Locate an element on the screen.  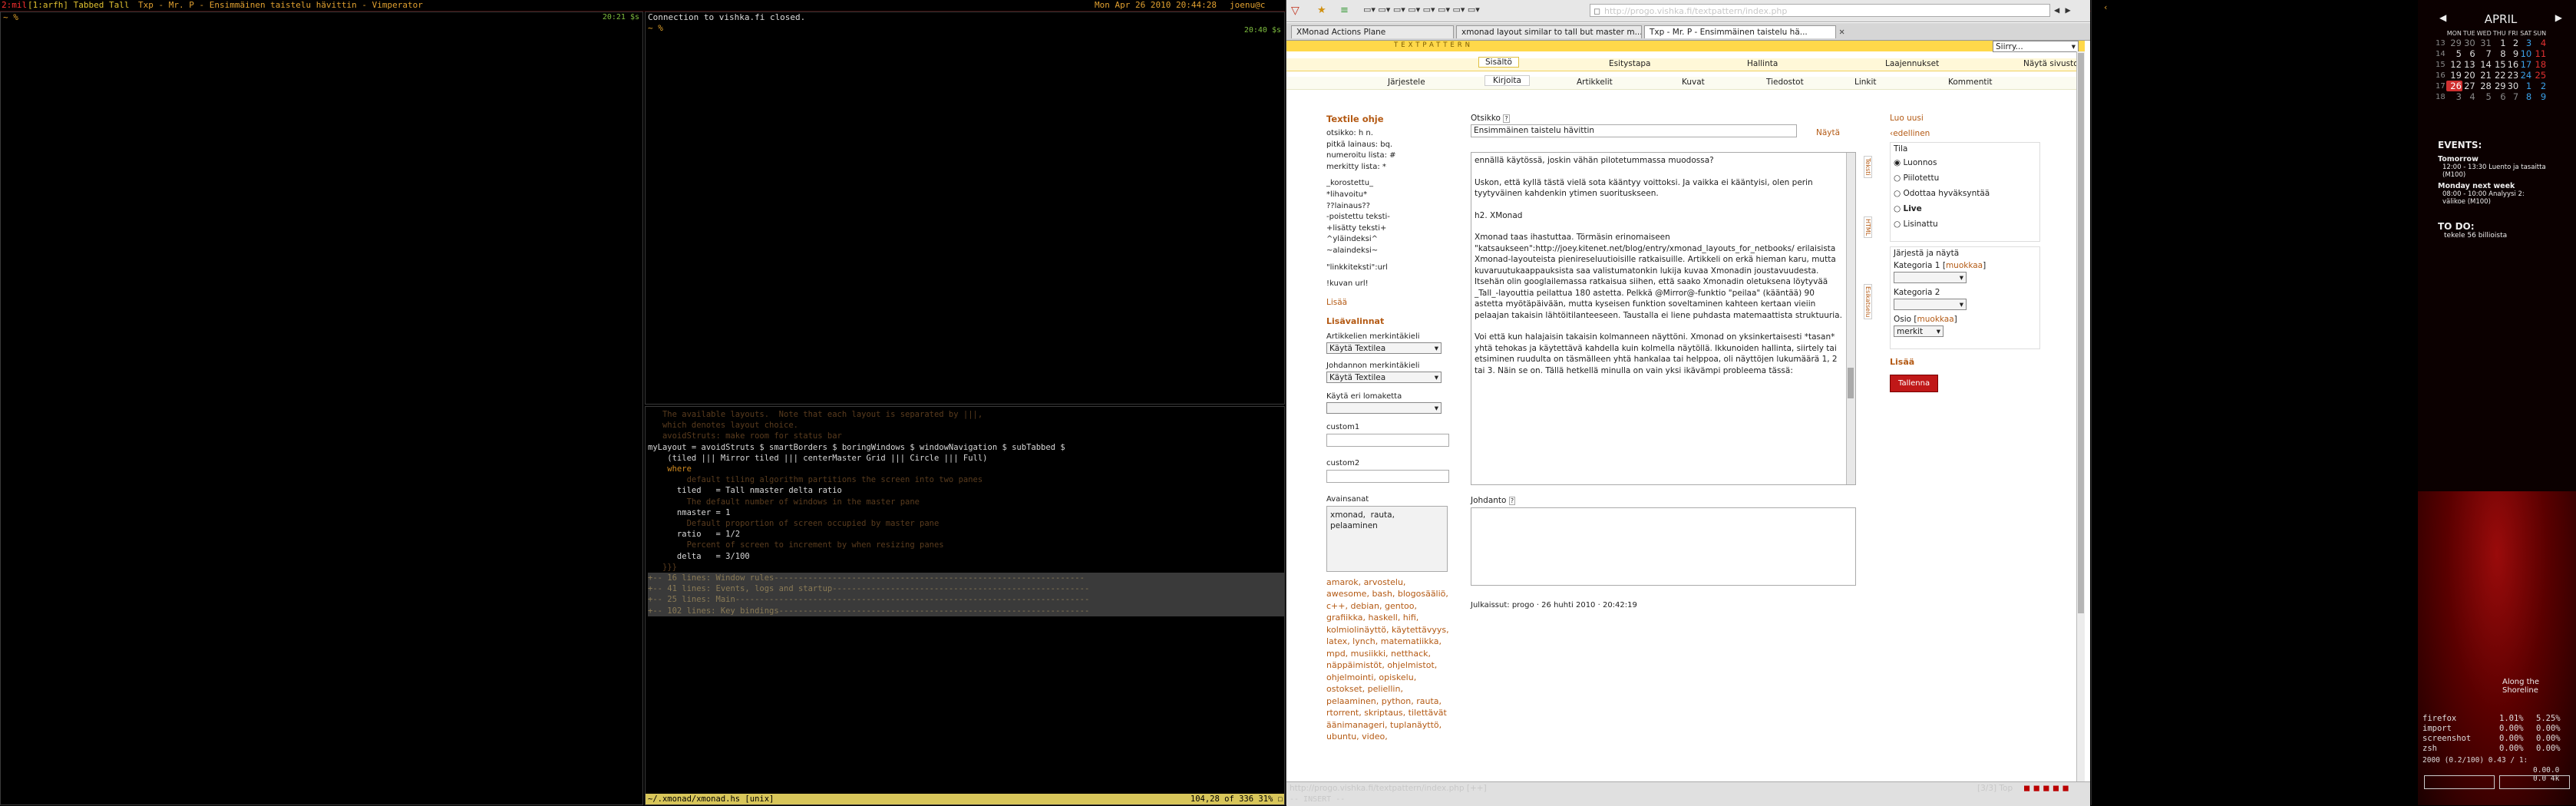
new-article-link: Luo uusi is located at coordinates (1966, 118).